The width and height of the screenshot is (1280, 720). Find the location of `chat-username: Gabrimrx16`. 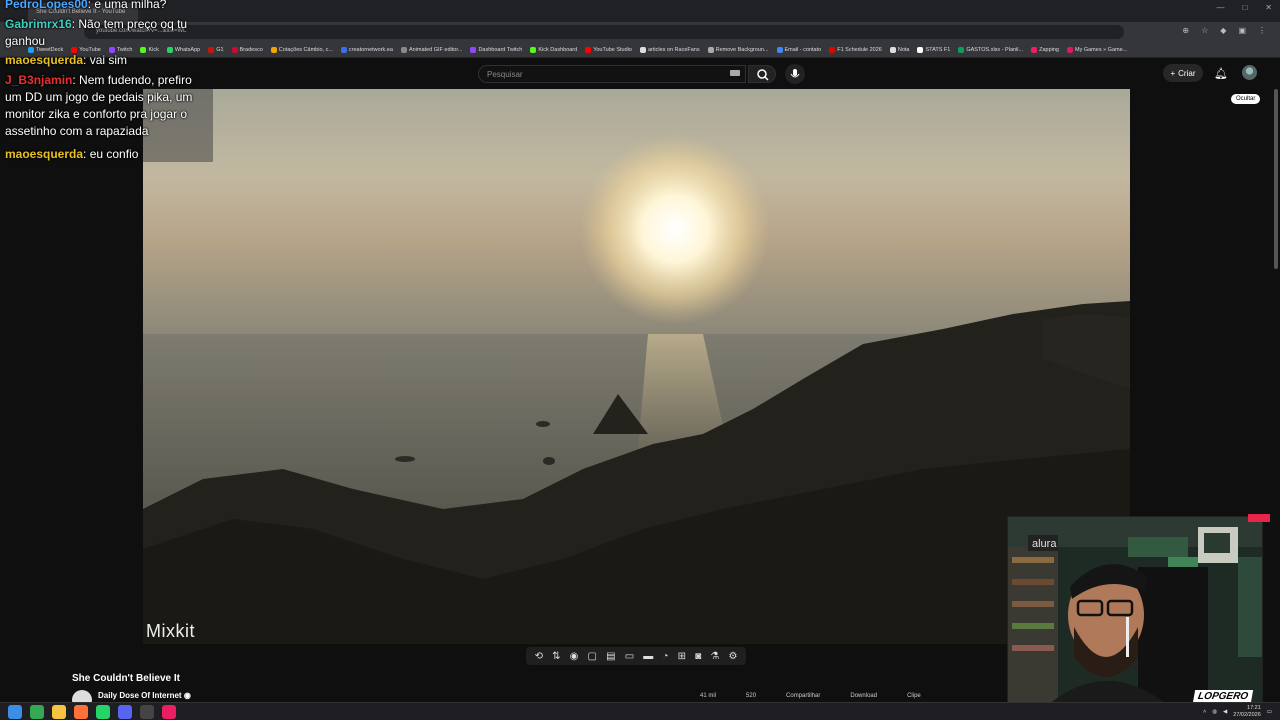

chat-username: Gabrimrx16 is located at coordinates (38, 24).